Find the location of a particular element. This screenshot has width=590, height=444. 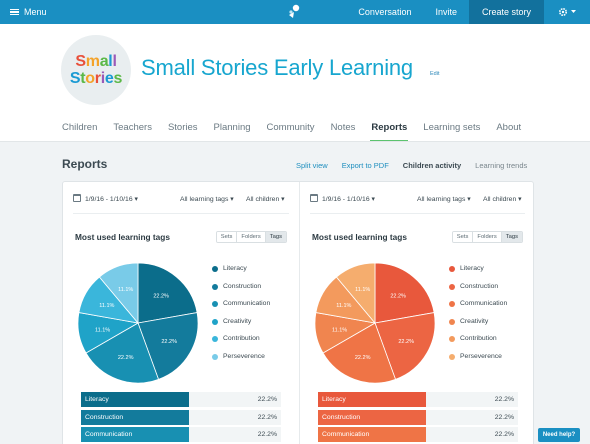

tab-community: Community is located at coordinates (291, 131).